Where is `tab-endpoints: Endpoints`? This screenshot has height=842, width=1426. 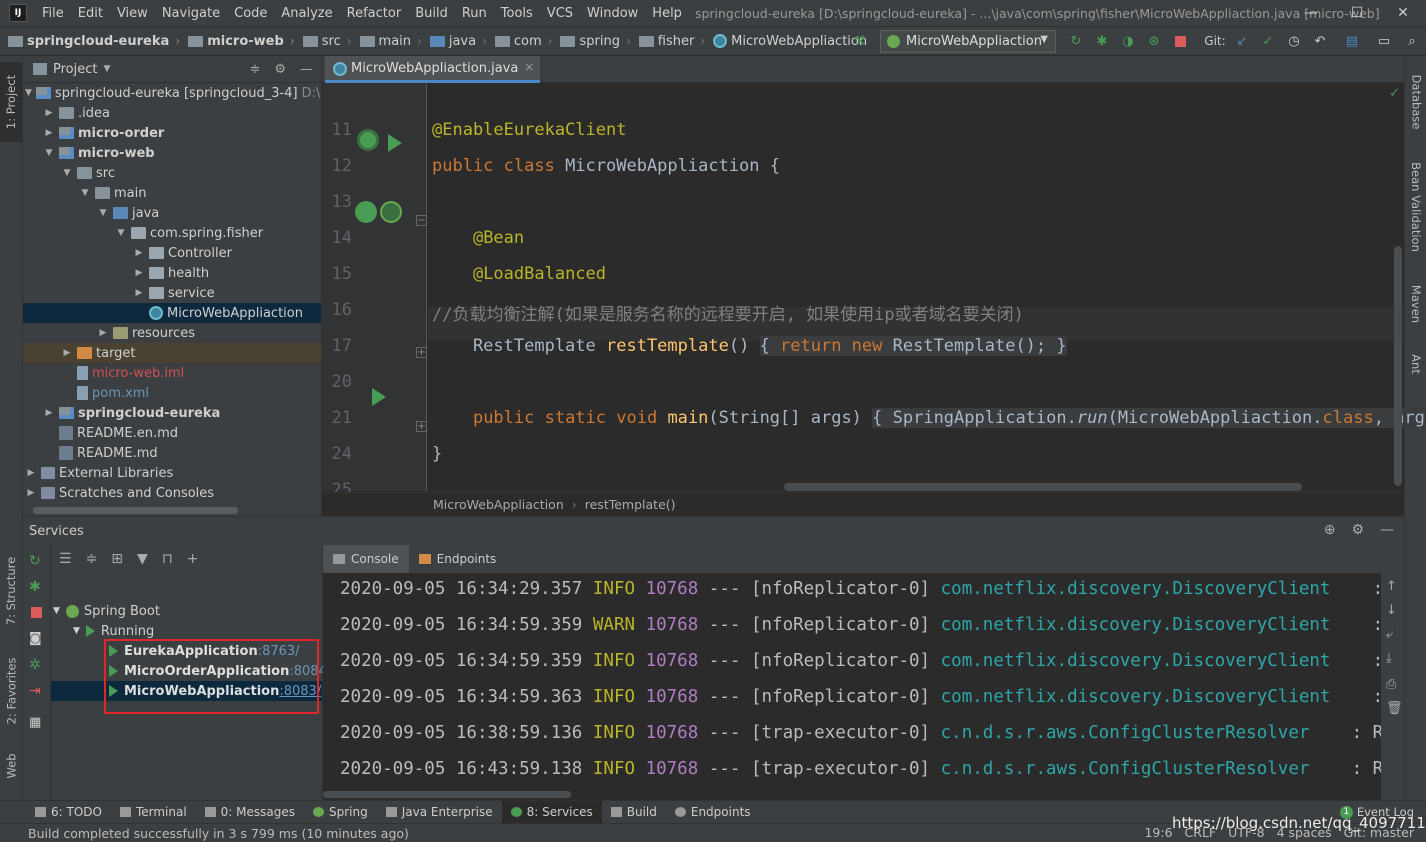 tab-endpoints: Endpoints is located at coordinates (458, 559).